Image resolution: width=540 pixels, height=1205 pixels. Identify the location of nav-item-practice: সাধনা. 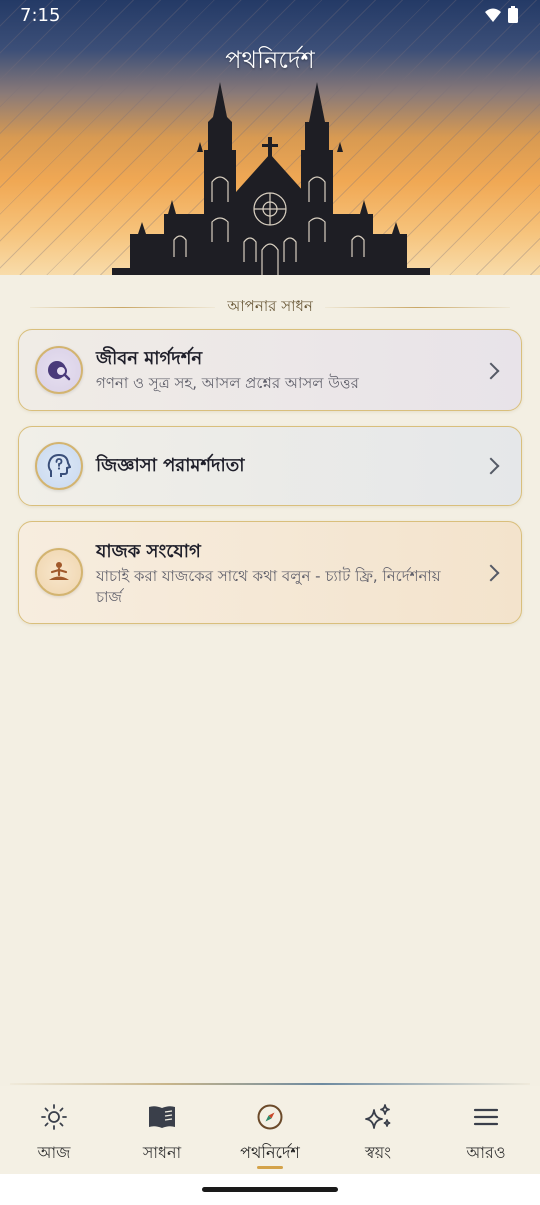
(162, 1130).